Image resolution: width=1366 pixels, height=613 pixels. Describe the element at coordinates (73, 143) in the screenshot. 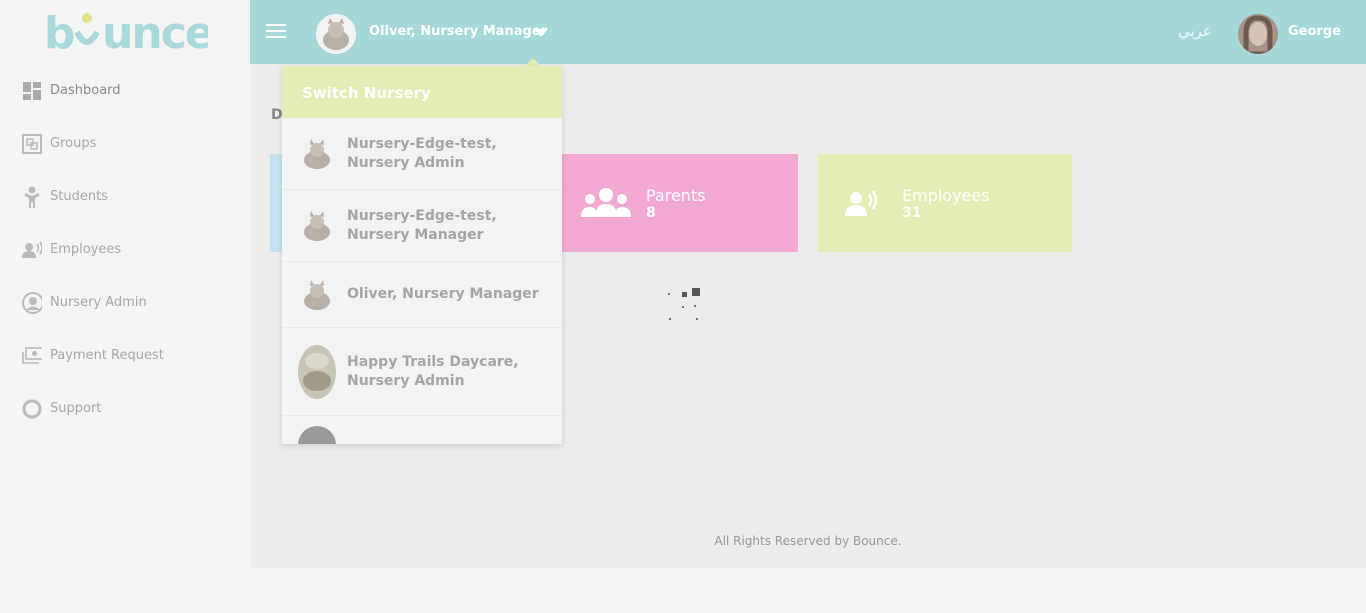

I see `sidebar-item-label: Groups` at that location.